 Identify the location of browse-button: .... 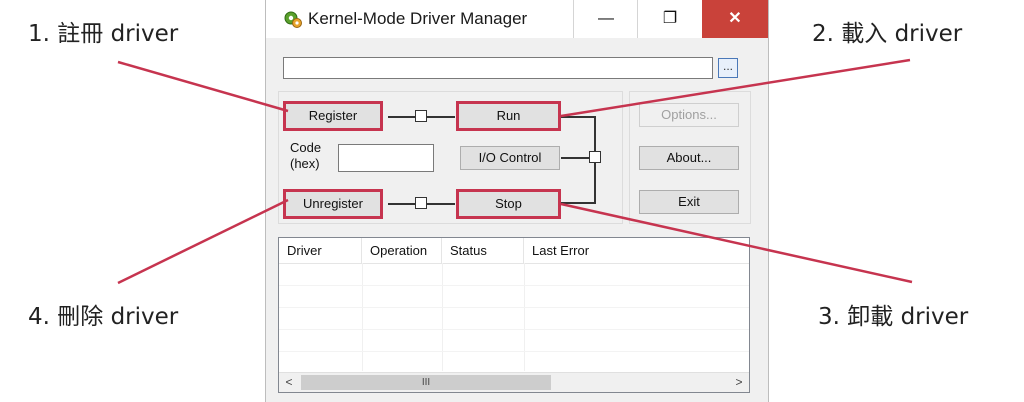
(728, 68).